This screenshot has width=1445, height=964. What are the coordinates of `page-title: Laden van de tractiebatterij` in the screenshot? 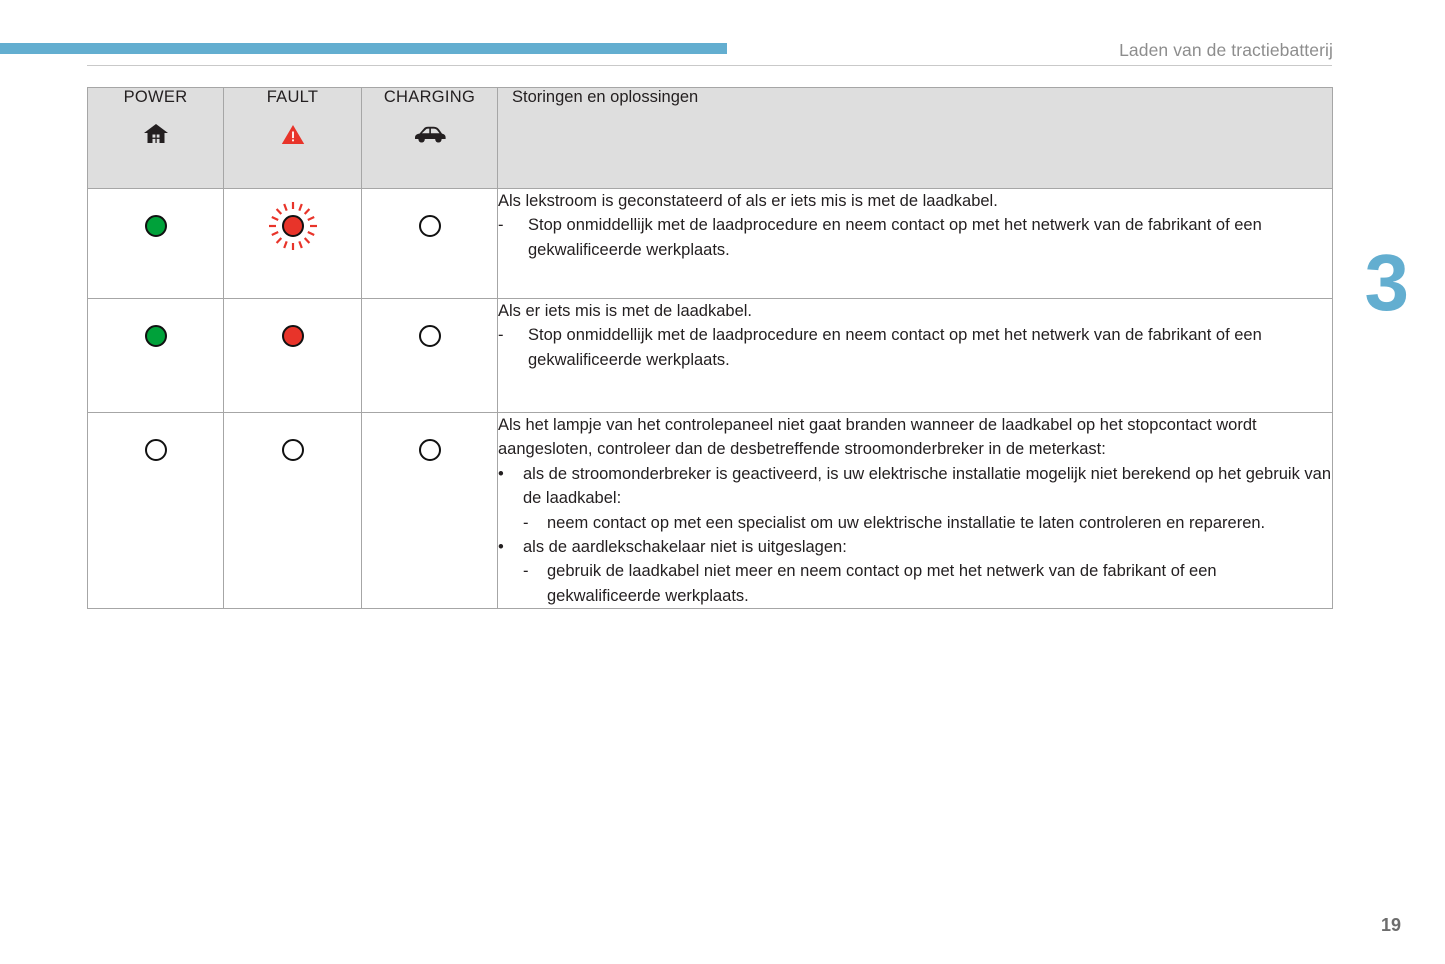 It's located at (1226, 50).